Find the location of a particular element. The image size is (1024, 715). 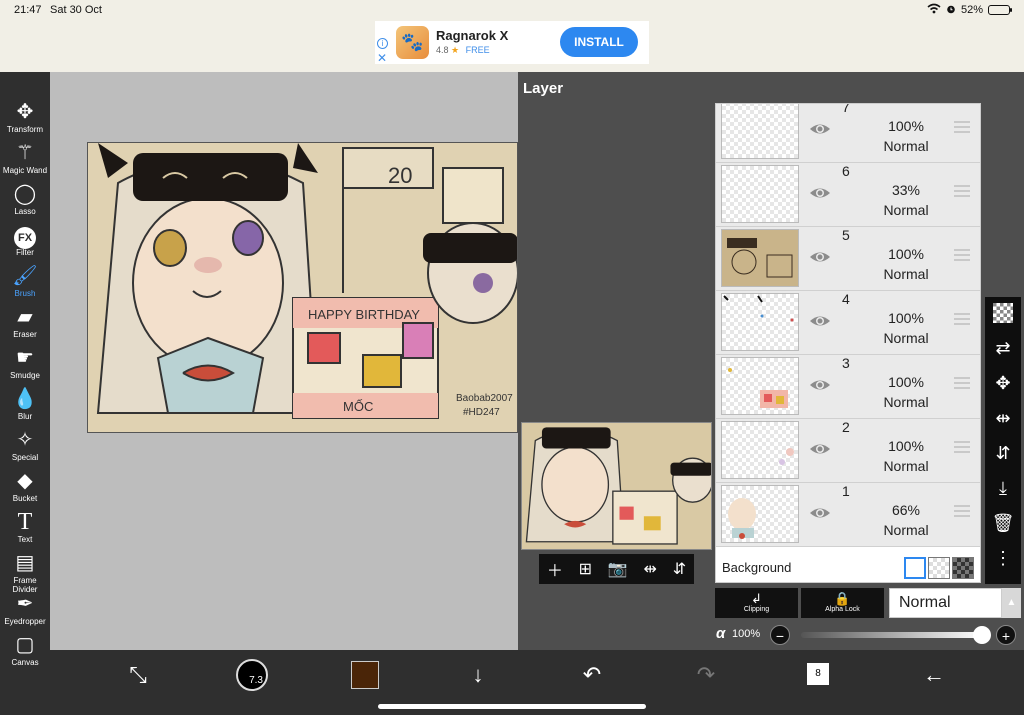

quick-tools-icon: ⤡ is located at coordinates (138, 675).